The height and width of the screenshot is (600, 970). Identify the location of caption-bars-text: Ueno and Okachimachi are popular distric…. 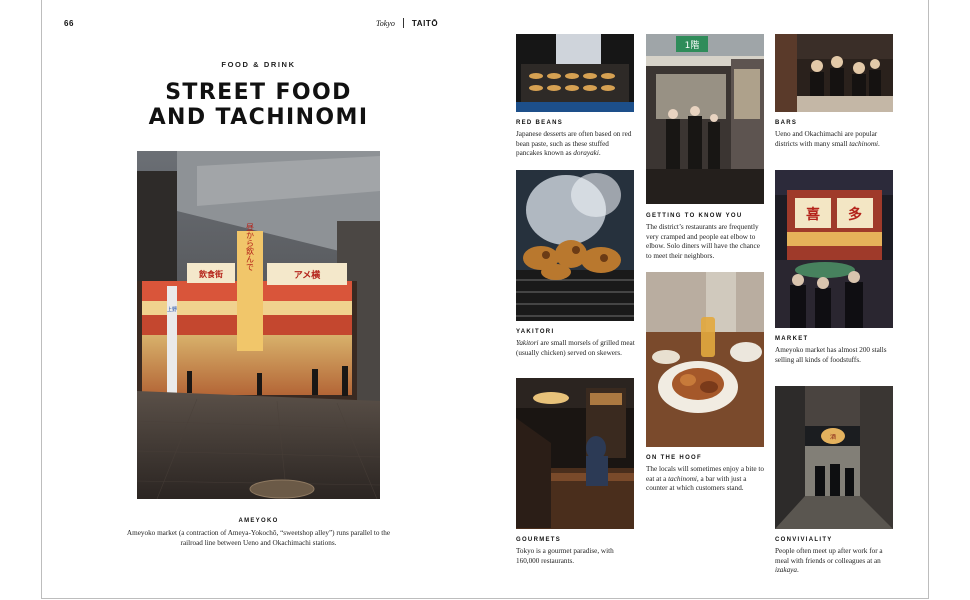
(827, 139).